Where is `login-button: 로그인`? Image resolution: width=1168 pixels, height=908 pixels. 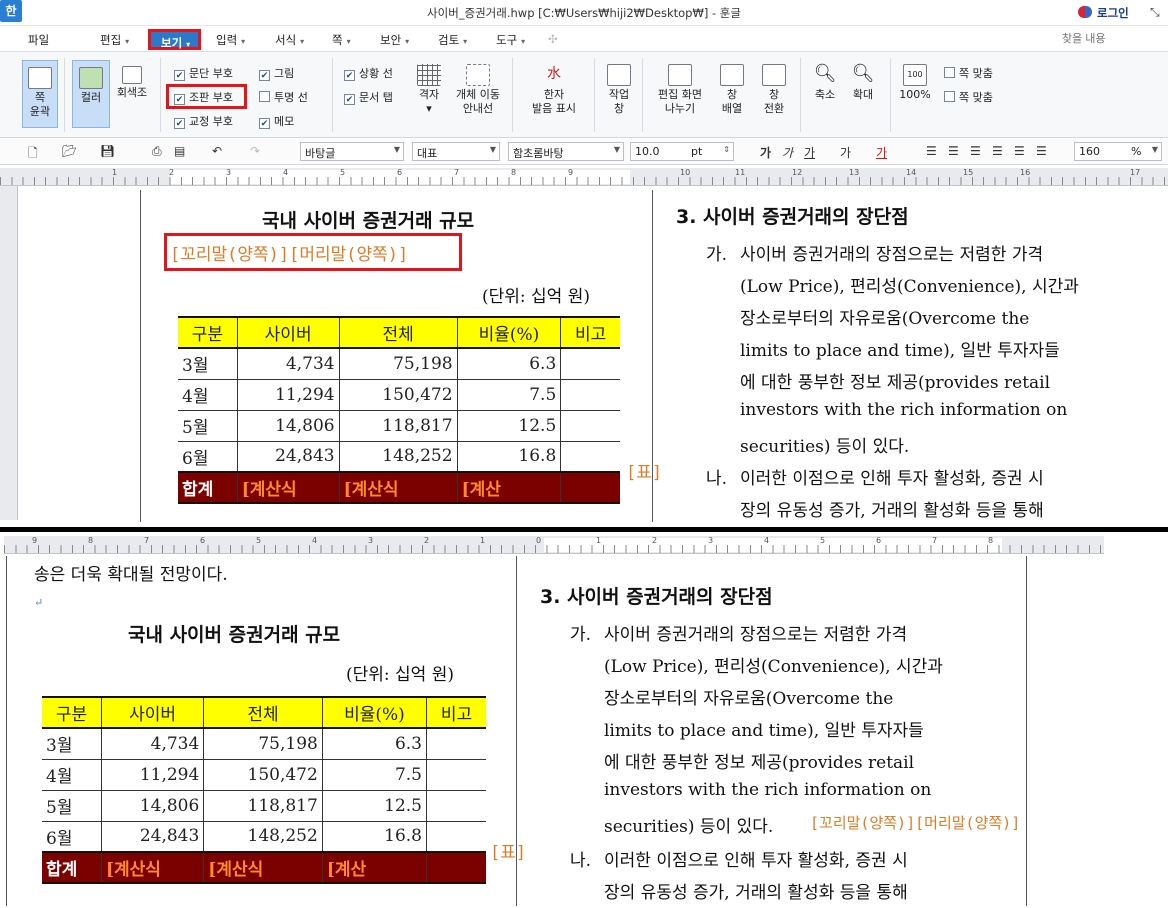
login-button: 로그인 is located at coordinates (1113, 13).